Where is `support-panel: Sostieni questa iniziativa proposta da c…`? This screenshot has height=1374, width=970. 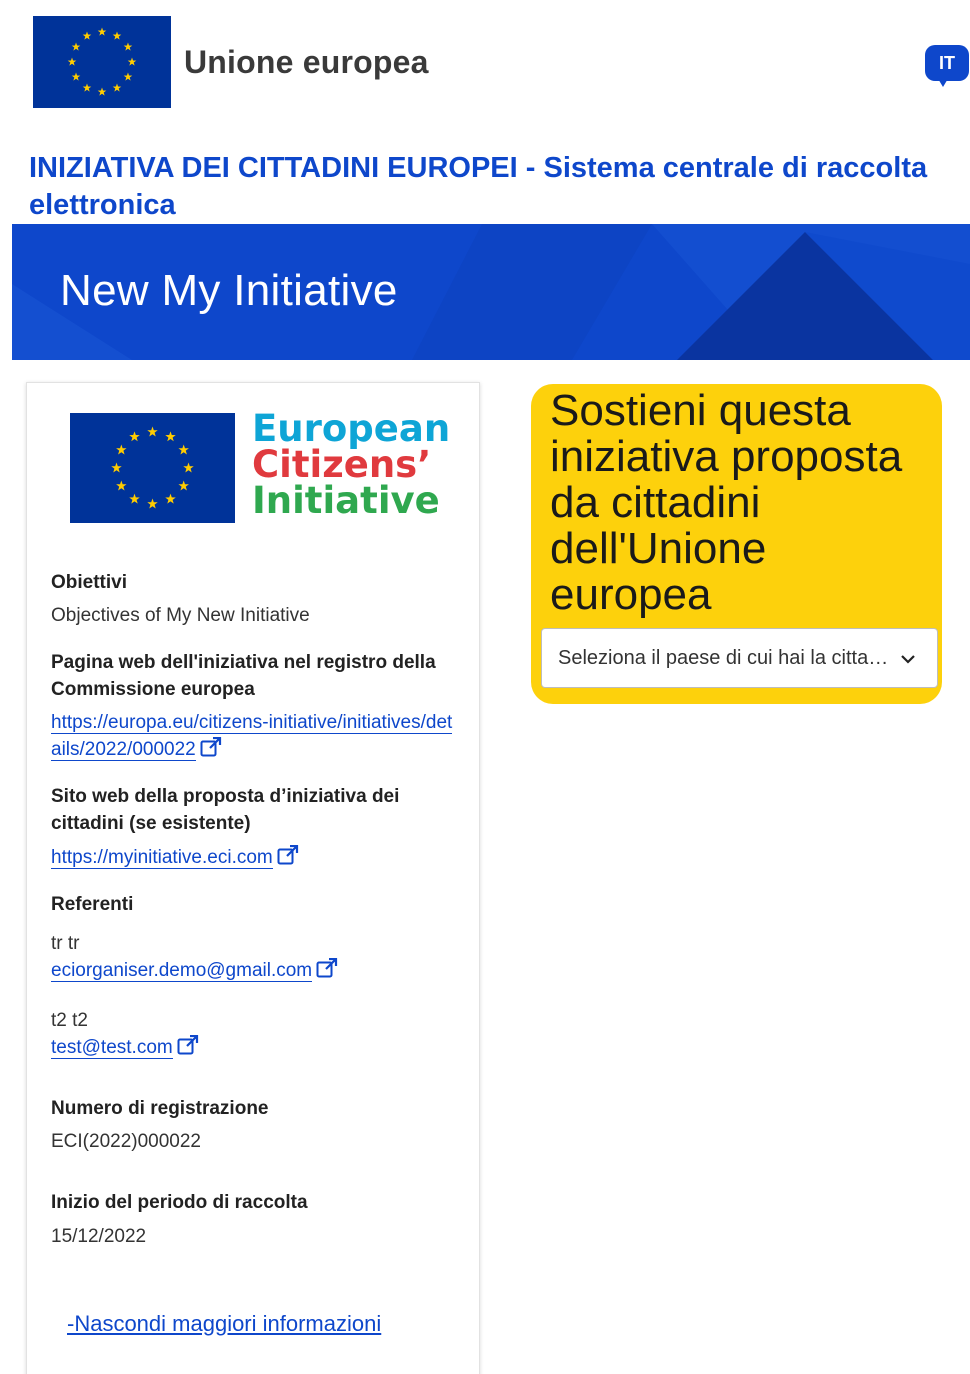
support-panel: Sostieni questa iniziativa proposta da c… is located at coordinates (736, 544).